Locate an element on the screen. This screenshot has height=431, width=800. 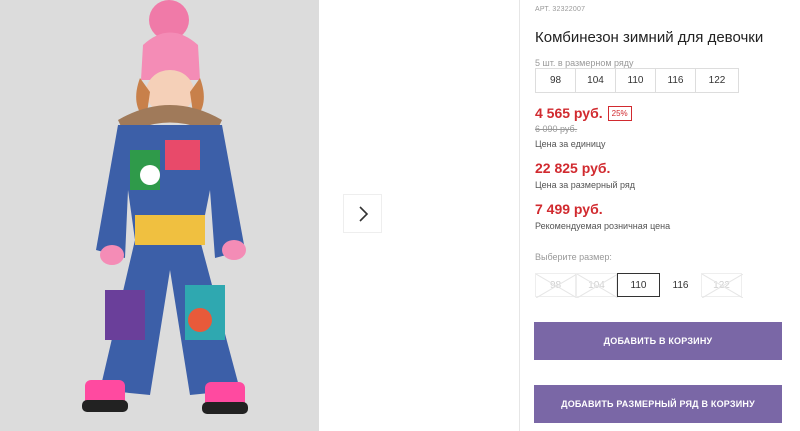
article-number: АРТ. 32322007 is located at coordinates (560, 9).